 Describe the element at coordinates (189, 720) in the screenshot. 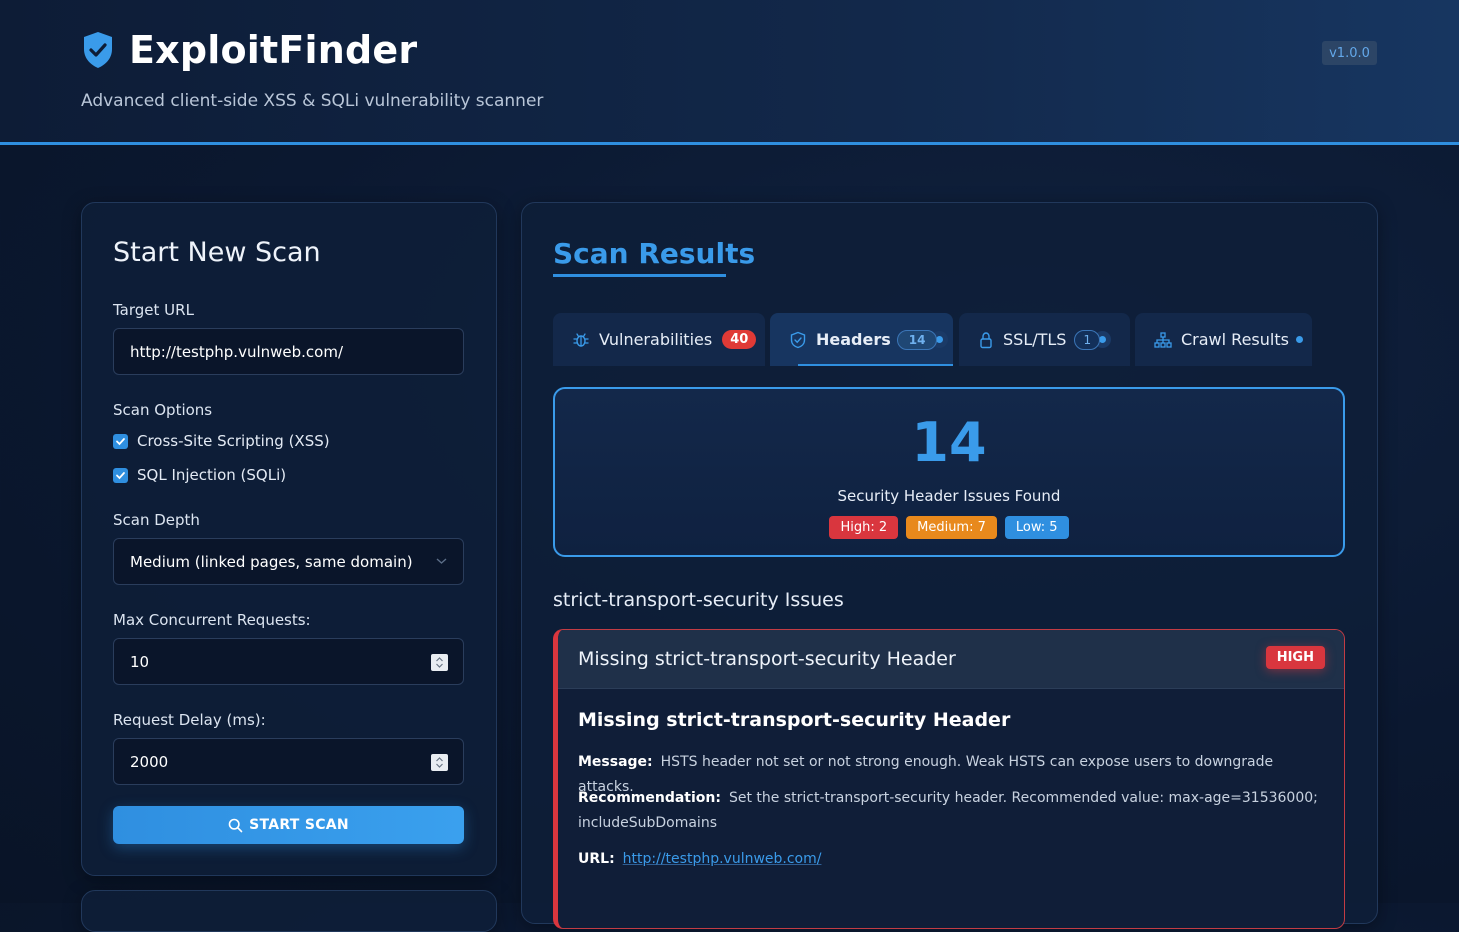

I see `delay-label: Request Delay (ms):` at that location.